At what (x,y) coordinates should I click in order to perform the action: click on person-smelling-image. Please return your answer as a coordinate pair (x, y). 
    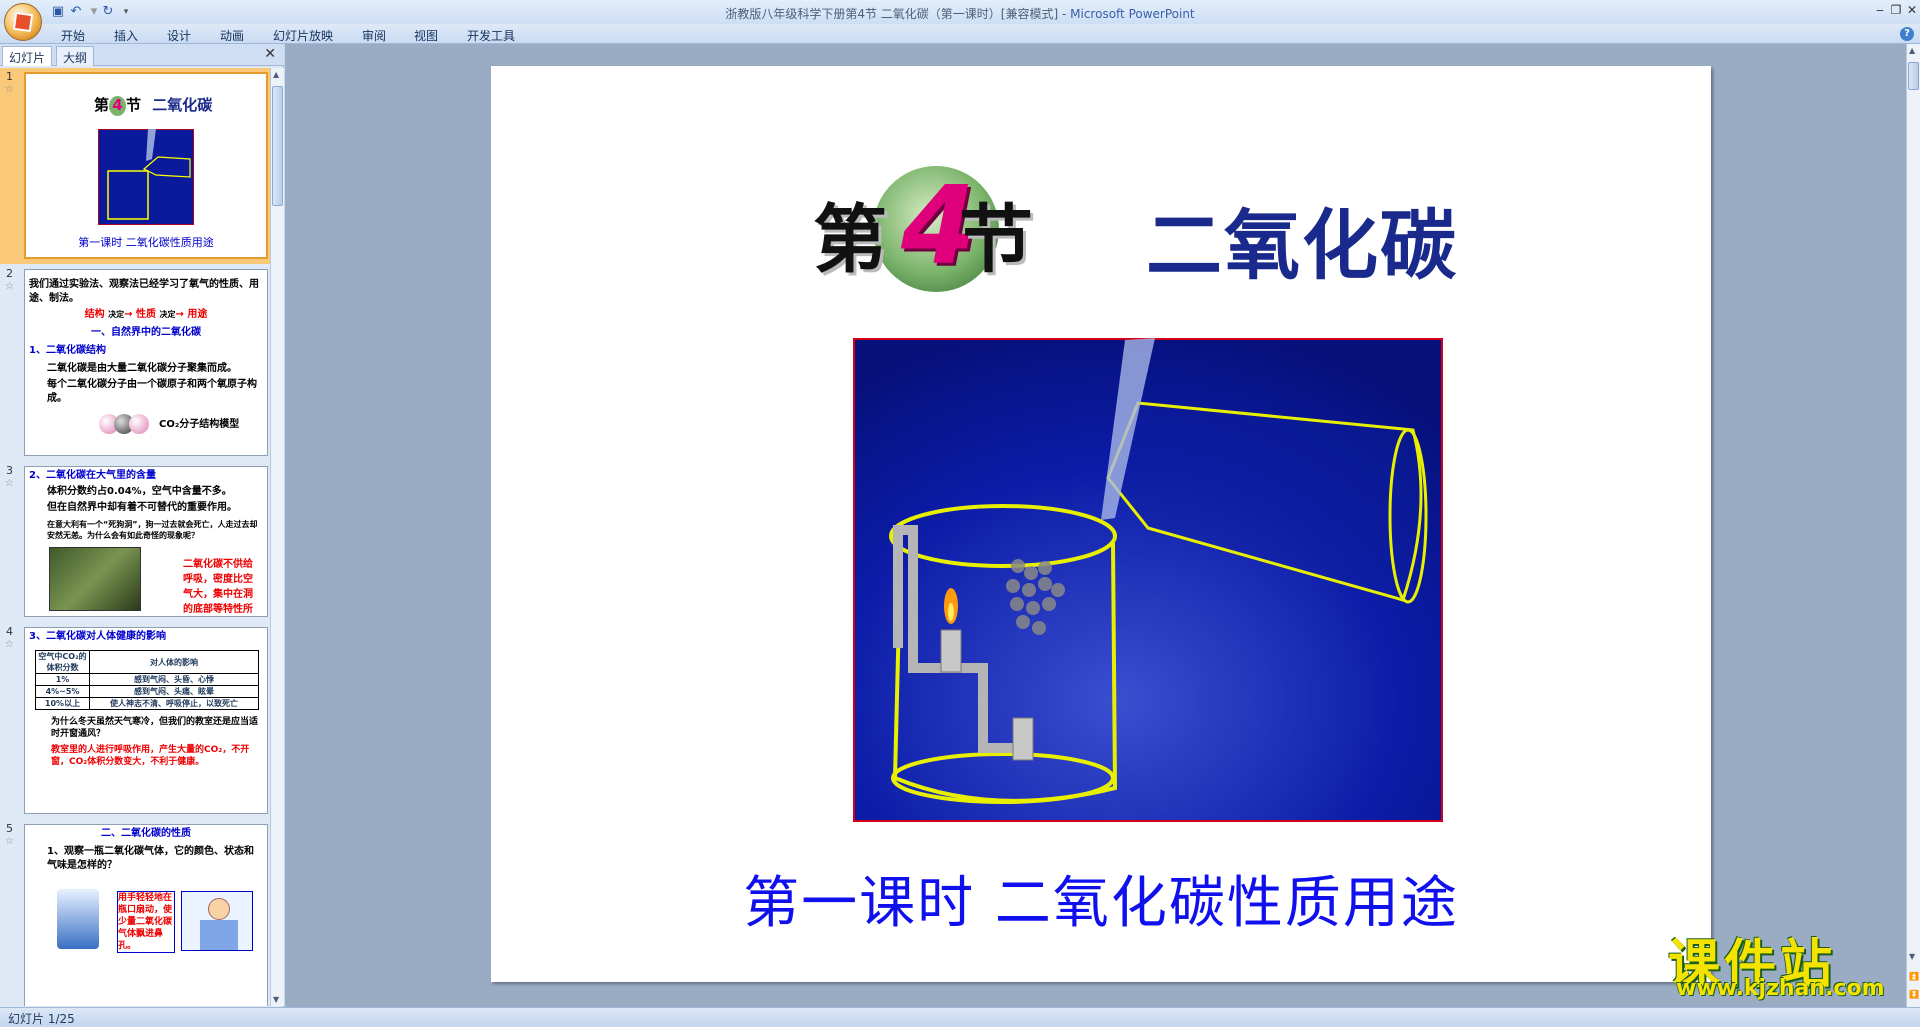
    Looking at the image, I should click on (217, 921).